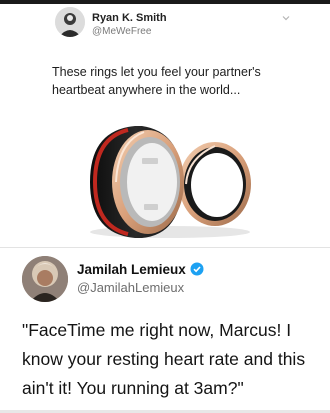  Describe the element at coordinates (131, 269) in the screenshot. I see `author-name: Jamilah Lemieux` at that location.